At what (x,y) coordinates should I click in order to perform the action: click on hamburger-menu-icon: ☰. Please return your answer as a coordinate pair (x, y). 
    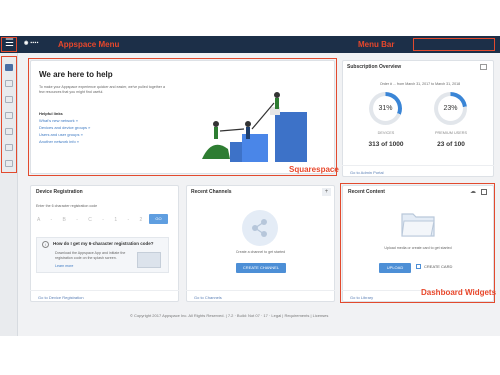
    Looking at the image, I should click on (9, 44).